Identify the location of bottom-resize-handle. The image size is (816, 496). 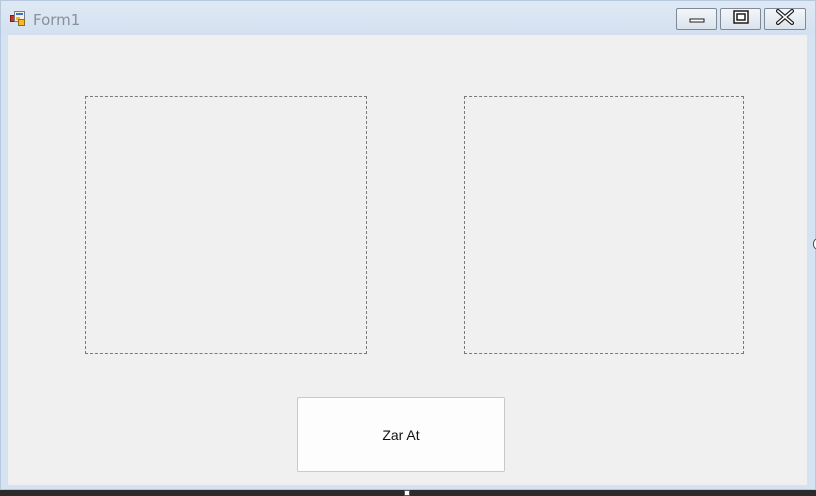
(407, 493).